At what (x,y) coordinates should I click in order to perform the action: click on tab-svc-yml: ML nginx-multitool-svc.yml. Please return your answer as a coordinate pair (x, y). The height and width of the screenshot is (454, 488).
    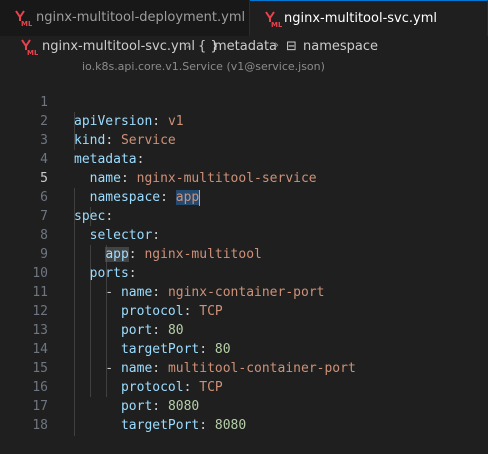
    Looking at the image, I should click on (369, 18).